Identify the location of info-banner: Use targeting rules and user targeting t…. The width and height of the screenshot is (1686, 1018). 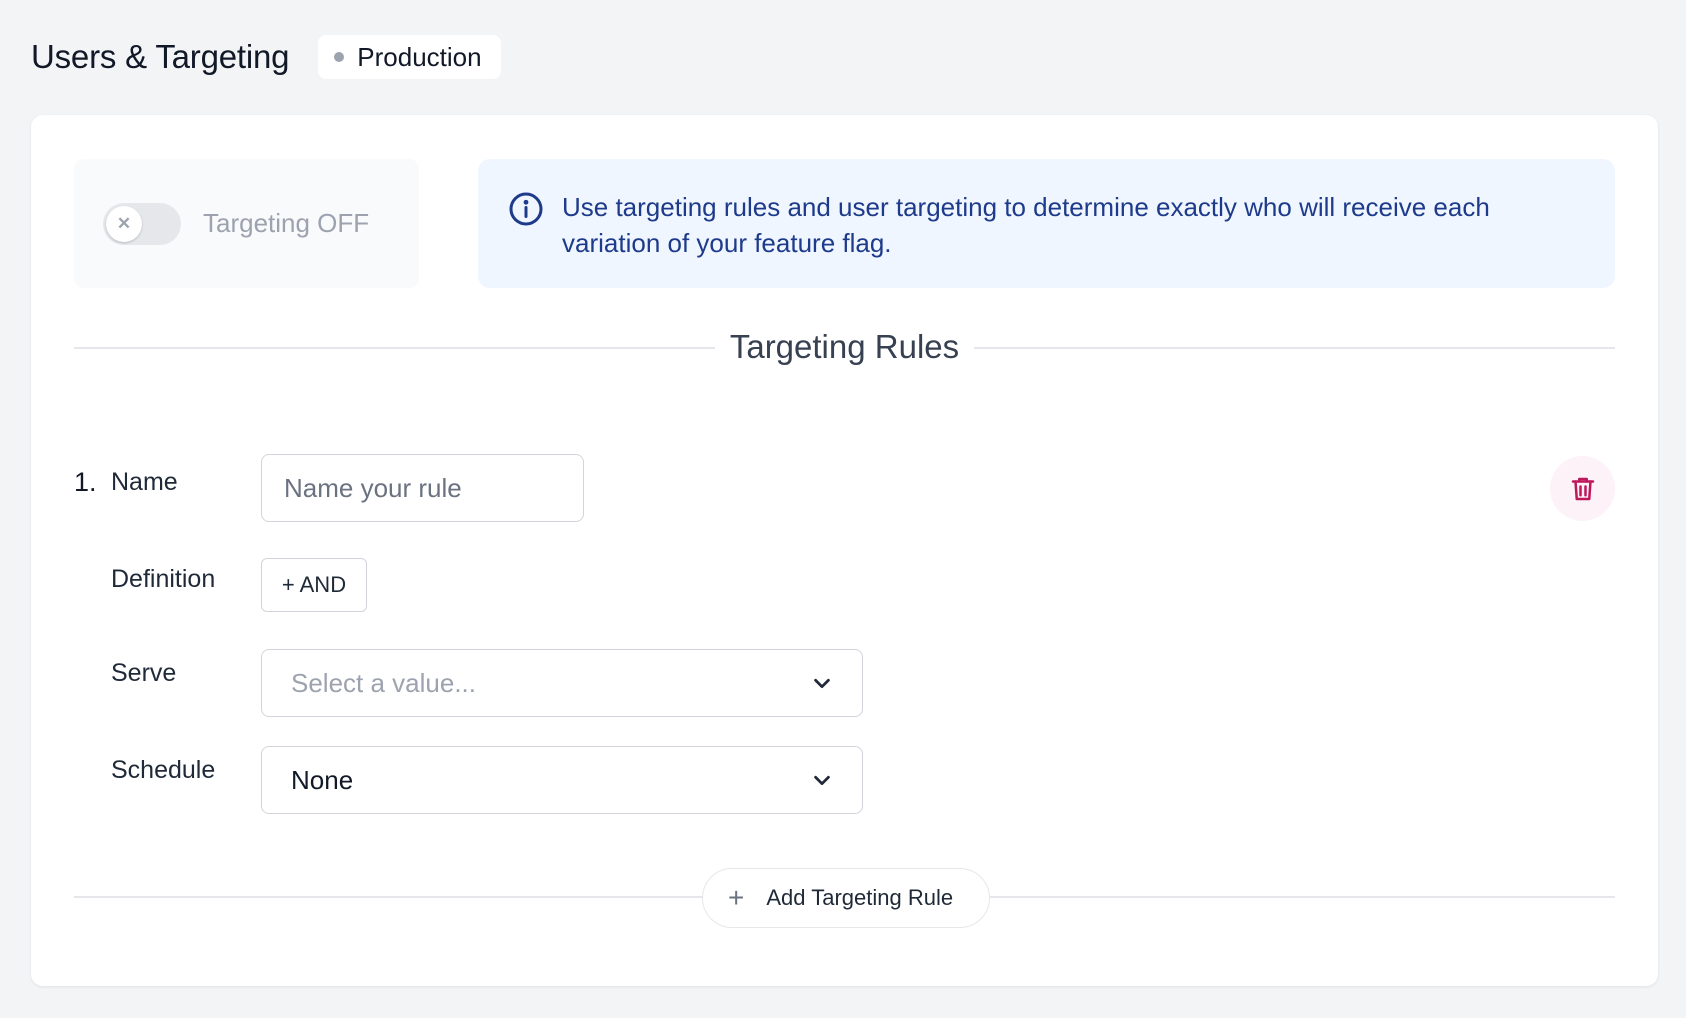
(1046, 223).